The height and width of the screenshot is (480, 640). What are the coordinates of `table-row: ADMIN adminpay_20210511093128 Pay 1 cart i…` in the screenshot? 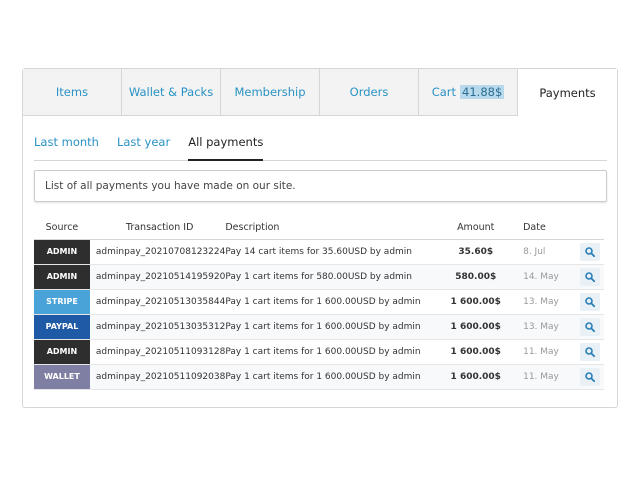 It's located at (319, 352).